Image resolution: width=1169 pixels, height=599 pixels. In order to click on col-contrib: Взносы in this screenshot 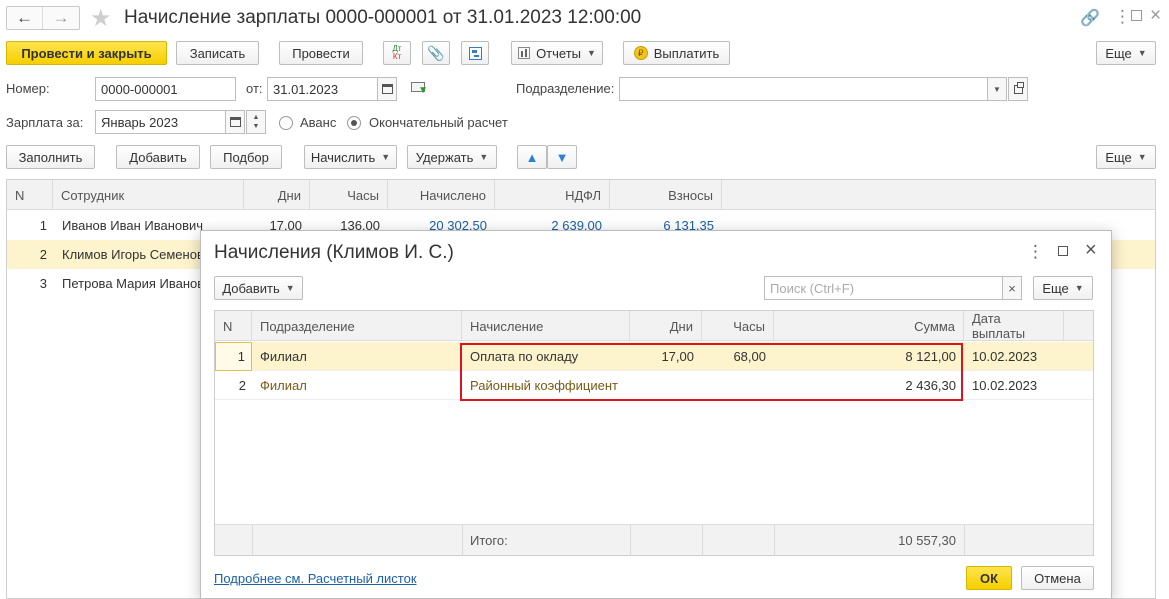, I will do `click(666, 195)`.